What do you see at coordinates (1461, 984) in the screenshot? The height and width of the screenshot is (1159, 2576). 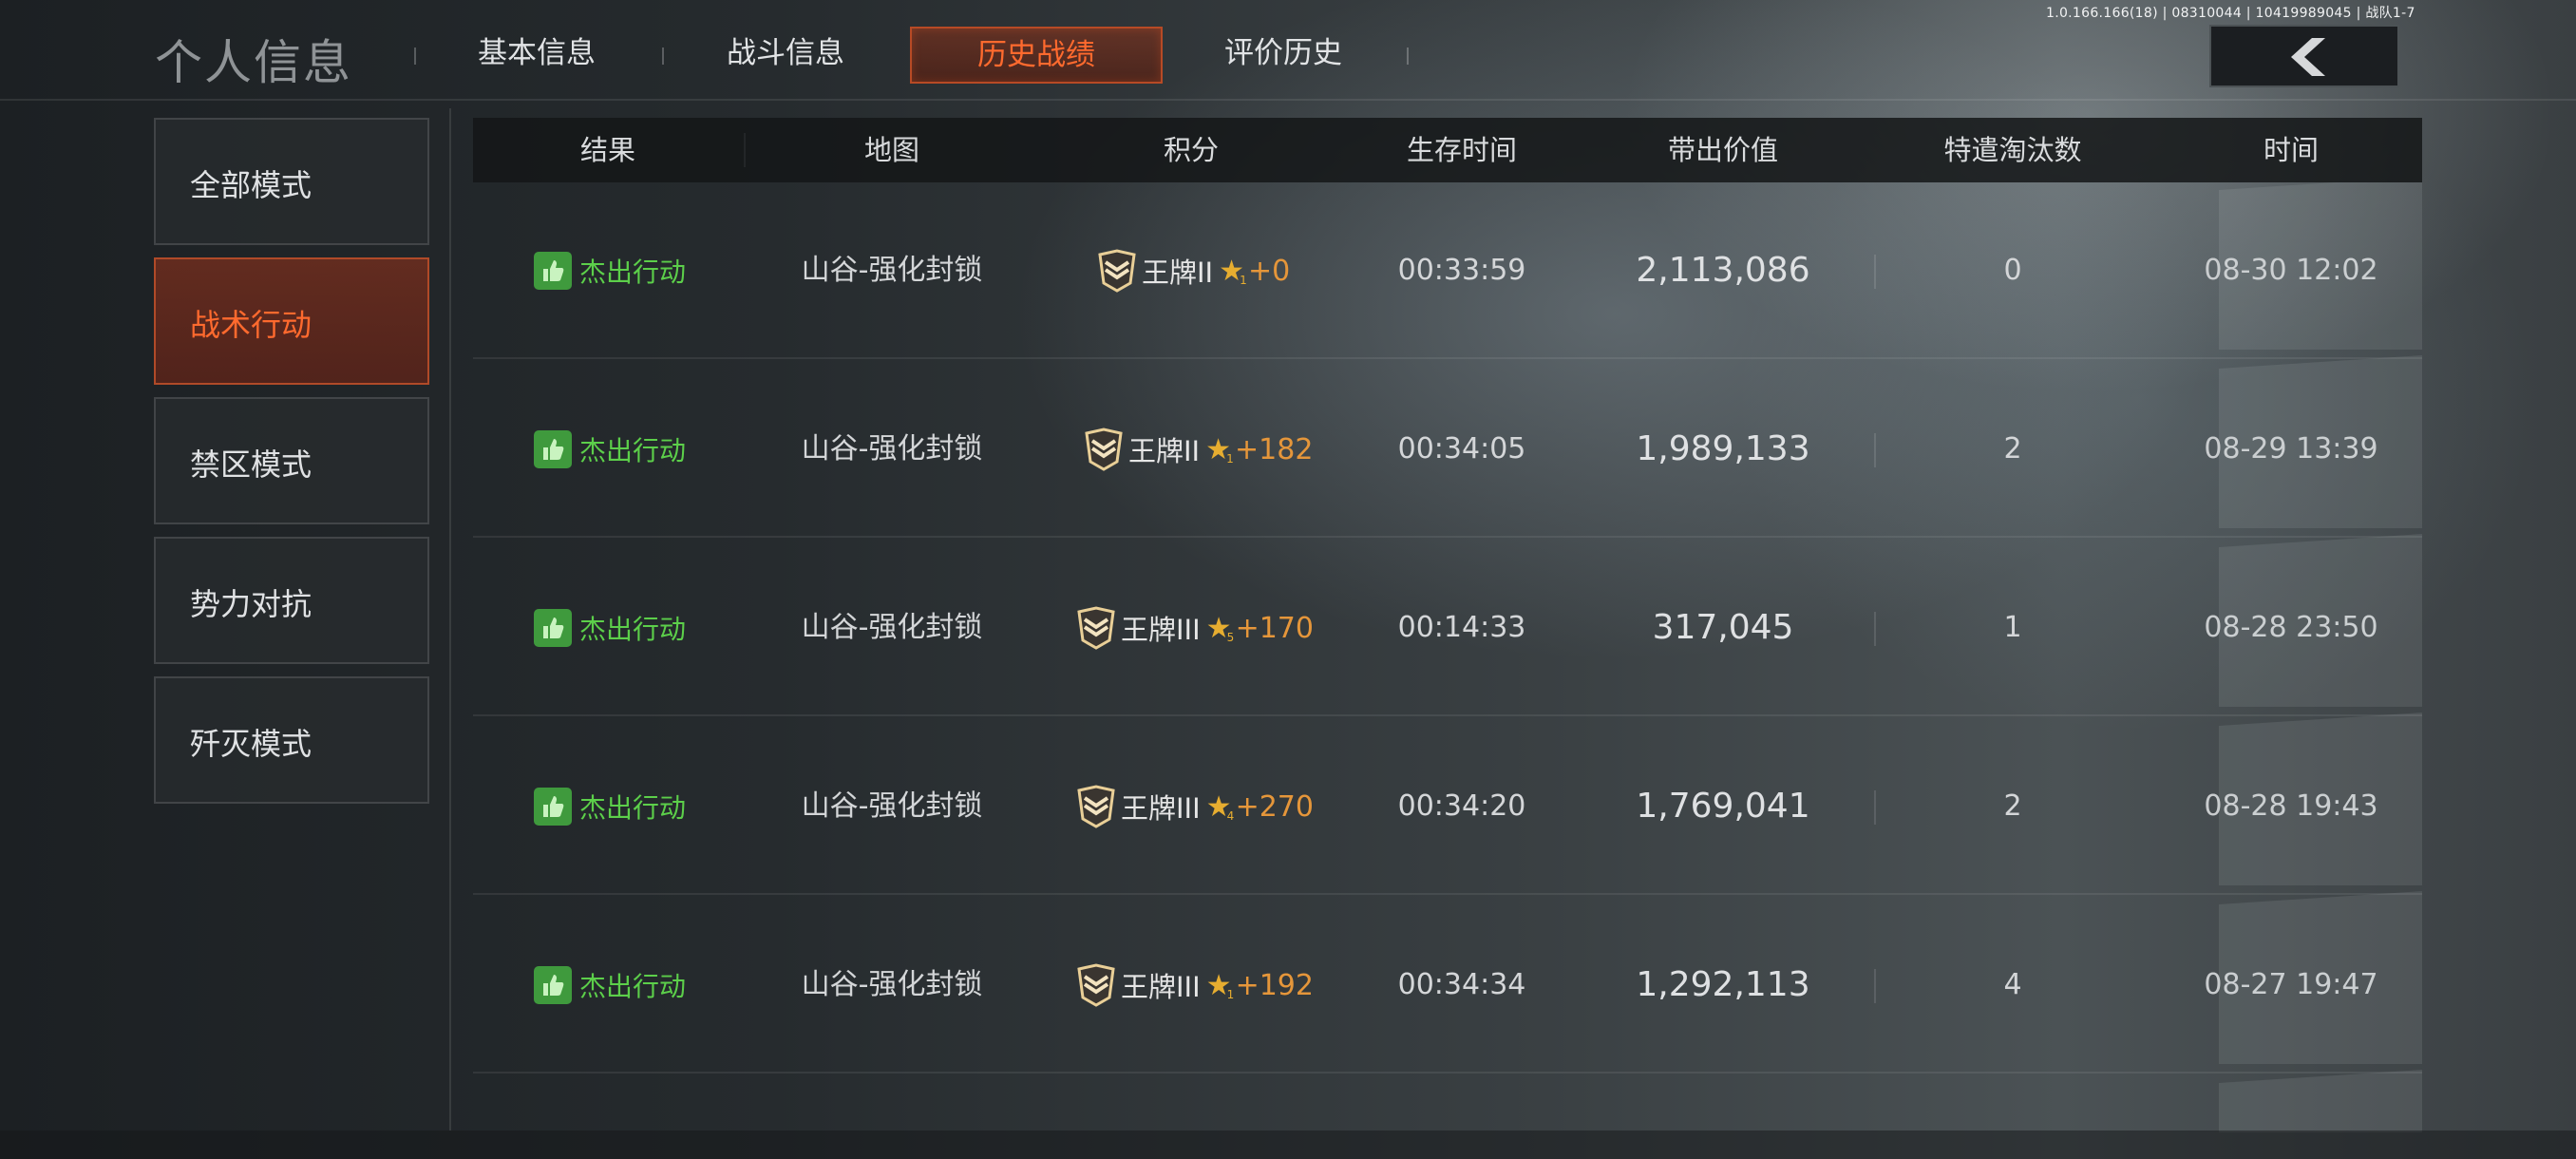 I see `survival-time: 00:34:34` at bounding box center [1461, 984].